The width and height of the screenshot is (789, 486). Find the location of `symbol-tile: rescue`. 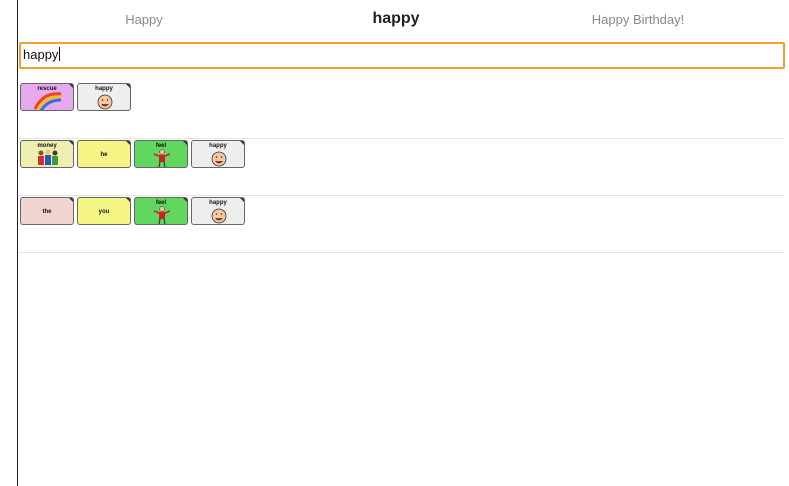

symbol-tile: rescue is located at coordinates (47, 97).